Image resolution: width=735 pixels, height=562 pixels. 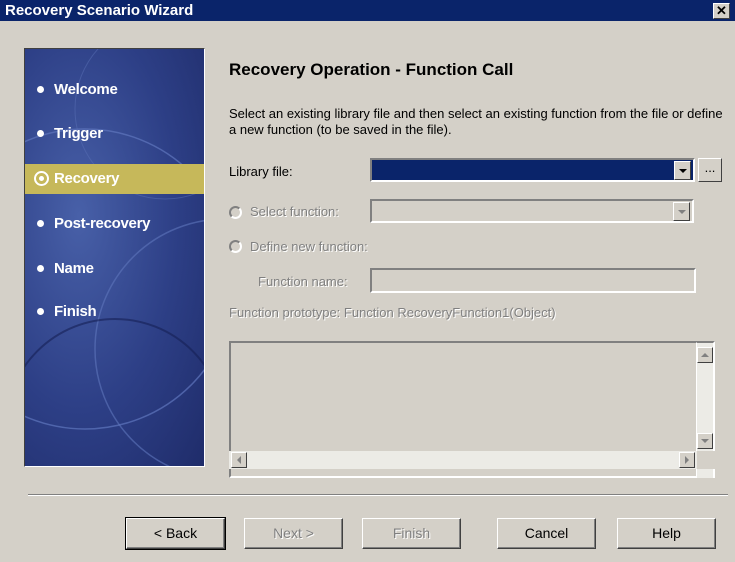 What do you see at coordinates (99, 10) in the screenshot?
I see `window-title: Recovery Scenario Wizard` at bounding box center [99, 10].